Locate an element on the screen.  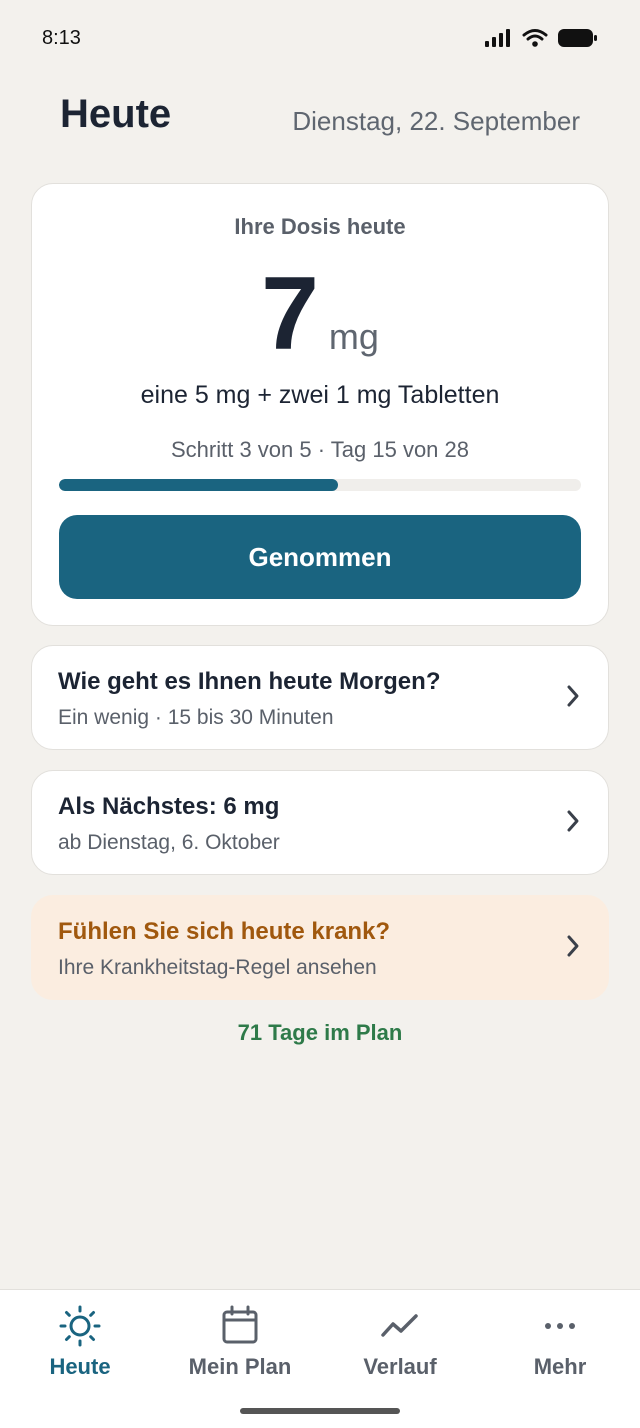
status-time: 8:13 is located at coordinates (61, 38).